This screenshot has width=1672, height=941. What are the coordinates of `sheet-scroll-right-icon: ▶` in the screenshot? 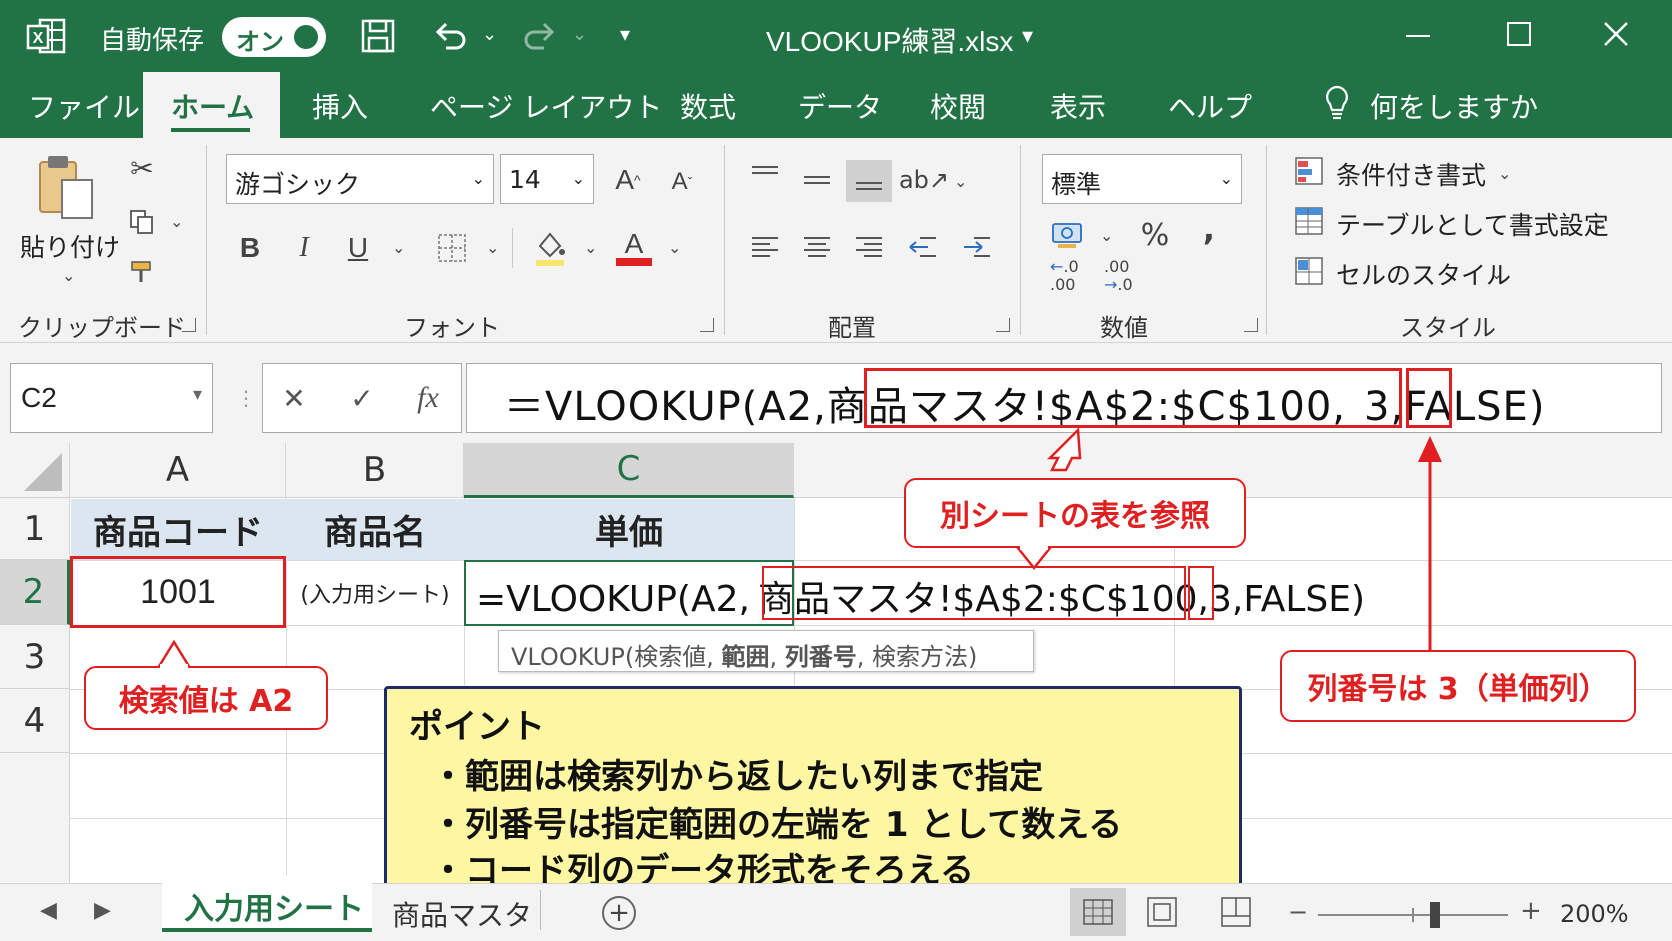 It's located at (102, 910).